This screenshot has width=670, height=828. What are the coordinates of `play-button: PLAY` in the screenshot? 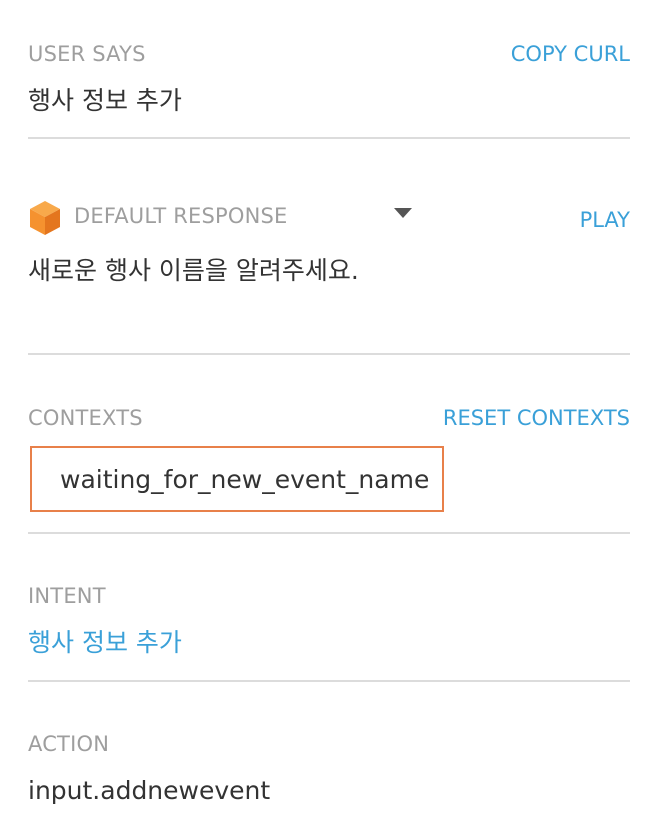 It's located at (605, 220).